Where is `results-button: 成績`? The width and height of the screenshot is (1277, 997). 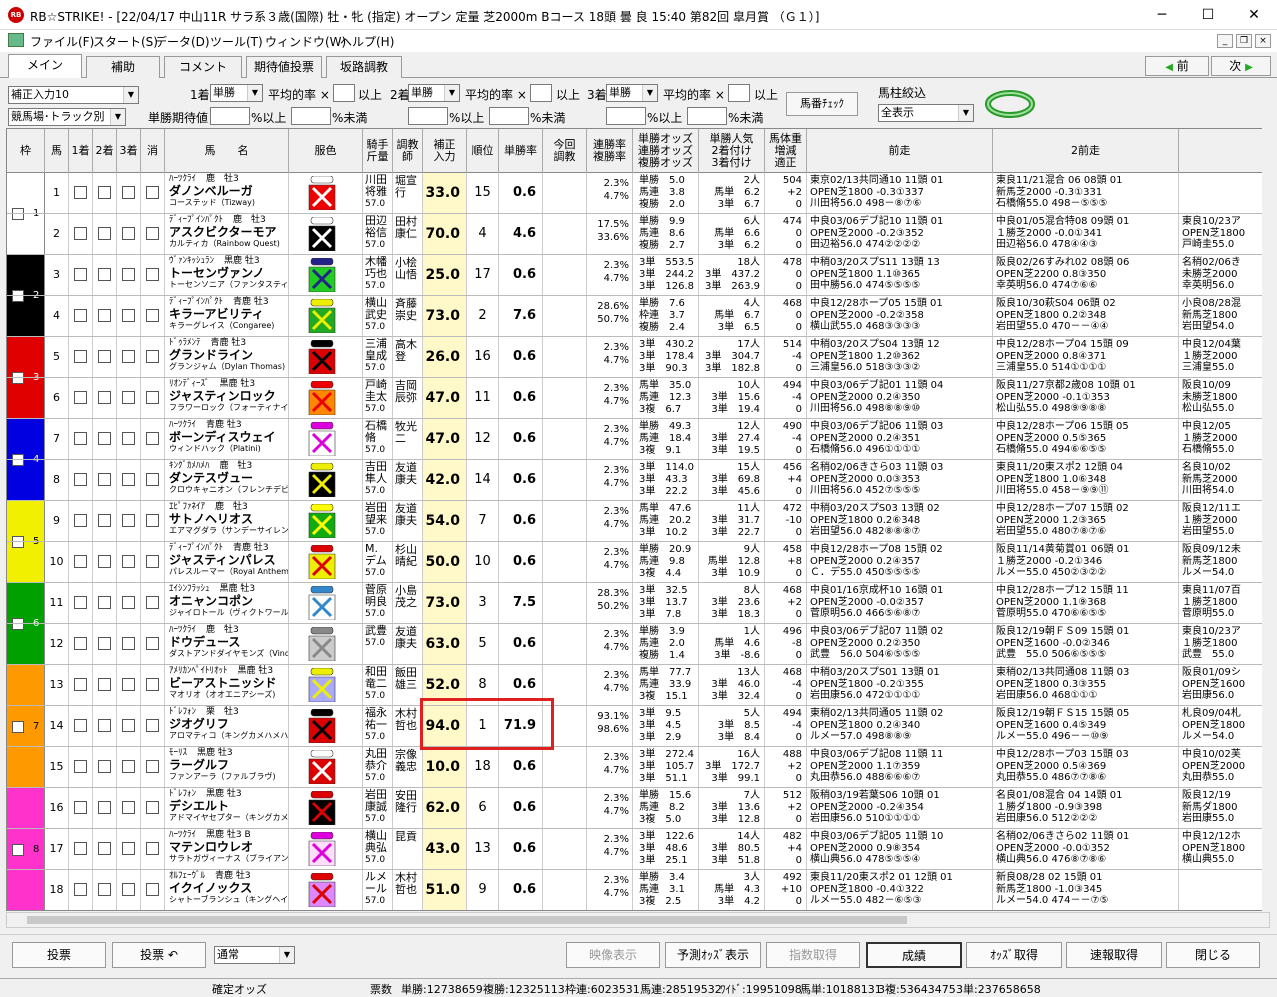
results-button: 成績 is located at coordinates (914, 955).